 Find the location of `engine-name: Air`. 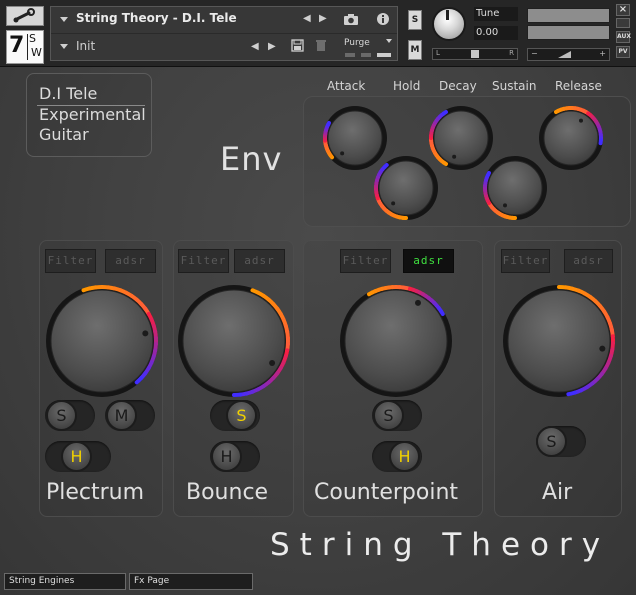

engine-name: Air is located at coordinates (557, 492).